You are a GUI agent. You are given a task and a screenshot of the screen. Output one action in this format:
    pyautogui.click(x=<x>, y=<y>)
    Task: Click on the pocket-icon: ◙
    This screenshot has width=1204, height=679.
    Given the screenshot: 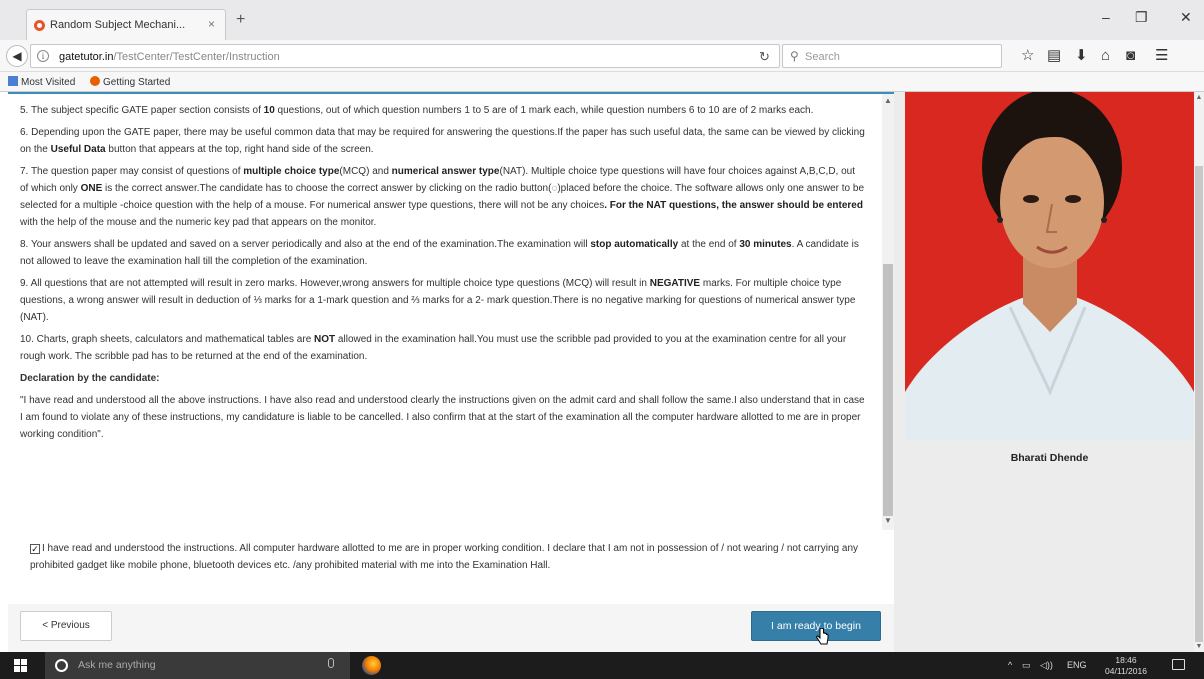 What is the action you would take?
    pyautogui.click(x=1130, y=56)
    